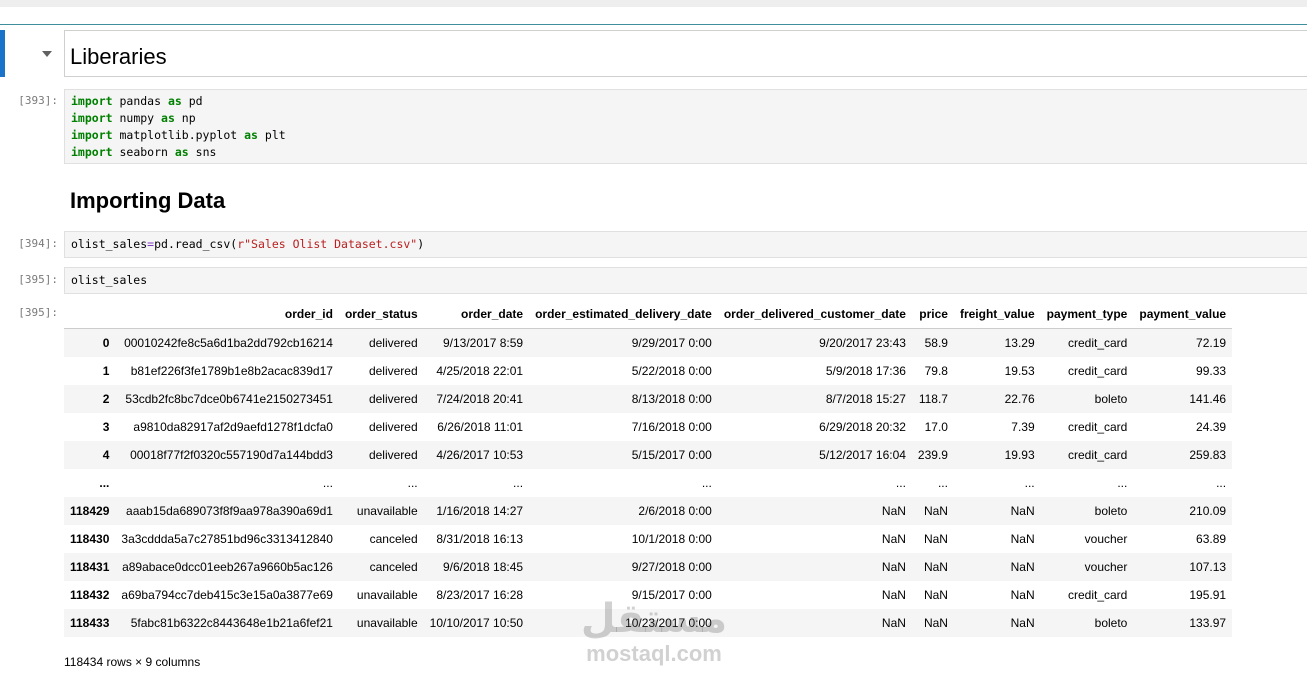 The image size is (1307, 686). I want to click on table-cell: 259.83, so click(1208, 455).